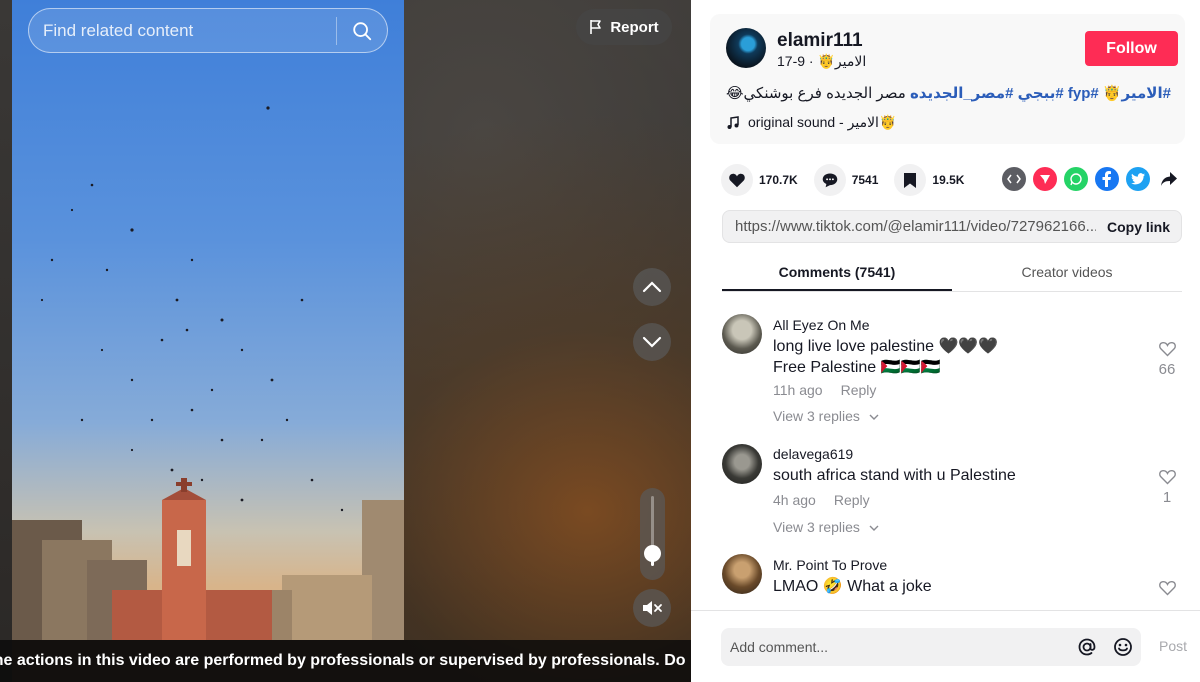 The image size is (1200, 682). What do you see at coordinates (1041, 93) in the screenshot?
I see `hashtag-link: #ببجي` at bounding box center [1041, 93].